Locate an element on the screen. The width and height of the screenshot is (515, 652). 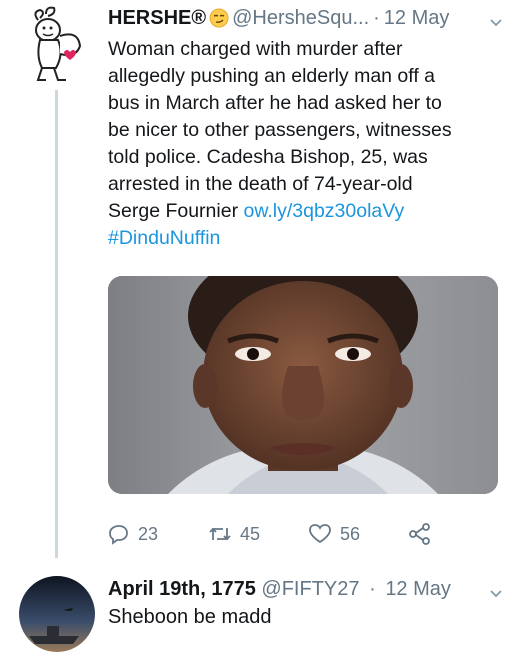
tweet-text-fragment: Serge Fournier is located at coordinates (176, 211).